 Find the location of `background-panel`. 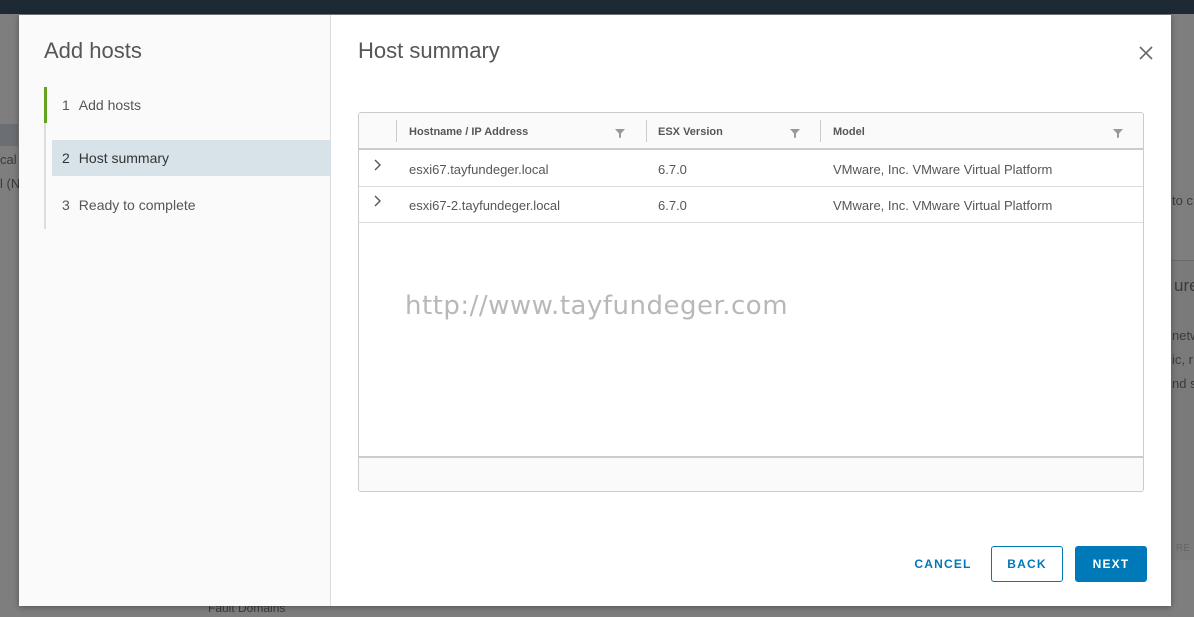

background-panel is located at coordinates (1182, 410).